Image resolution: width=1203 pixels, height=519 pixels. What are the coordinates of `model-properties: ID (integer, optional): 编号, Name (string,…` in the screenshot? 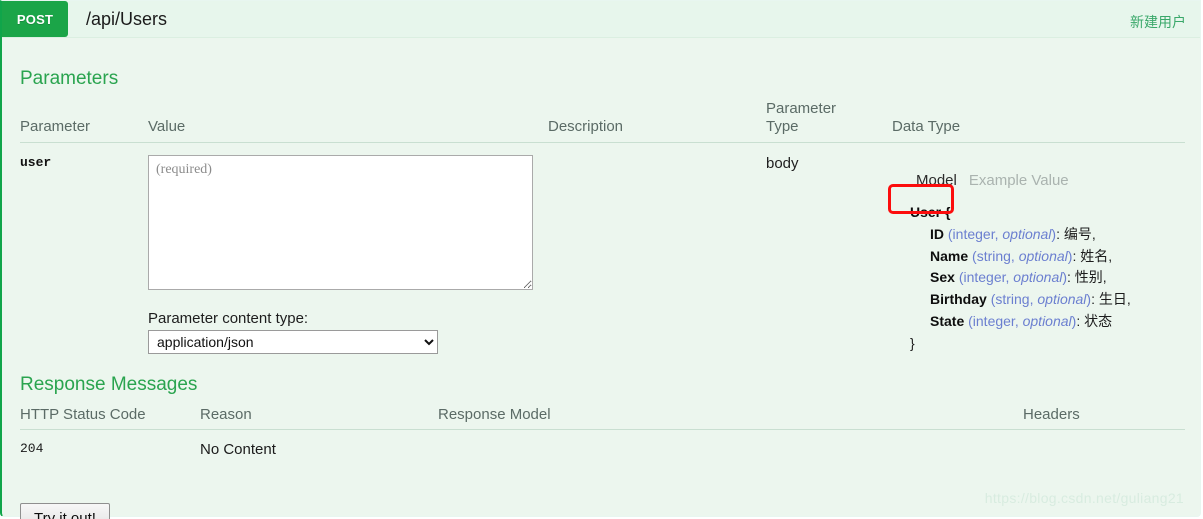 It's located at (1047, 278).